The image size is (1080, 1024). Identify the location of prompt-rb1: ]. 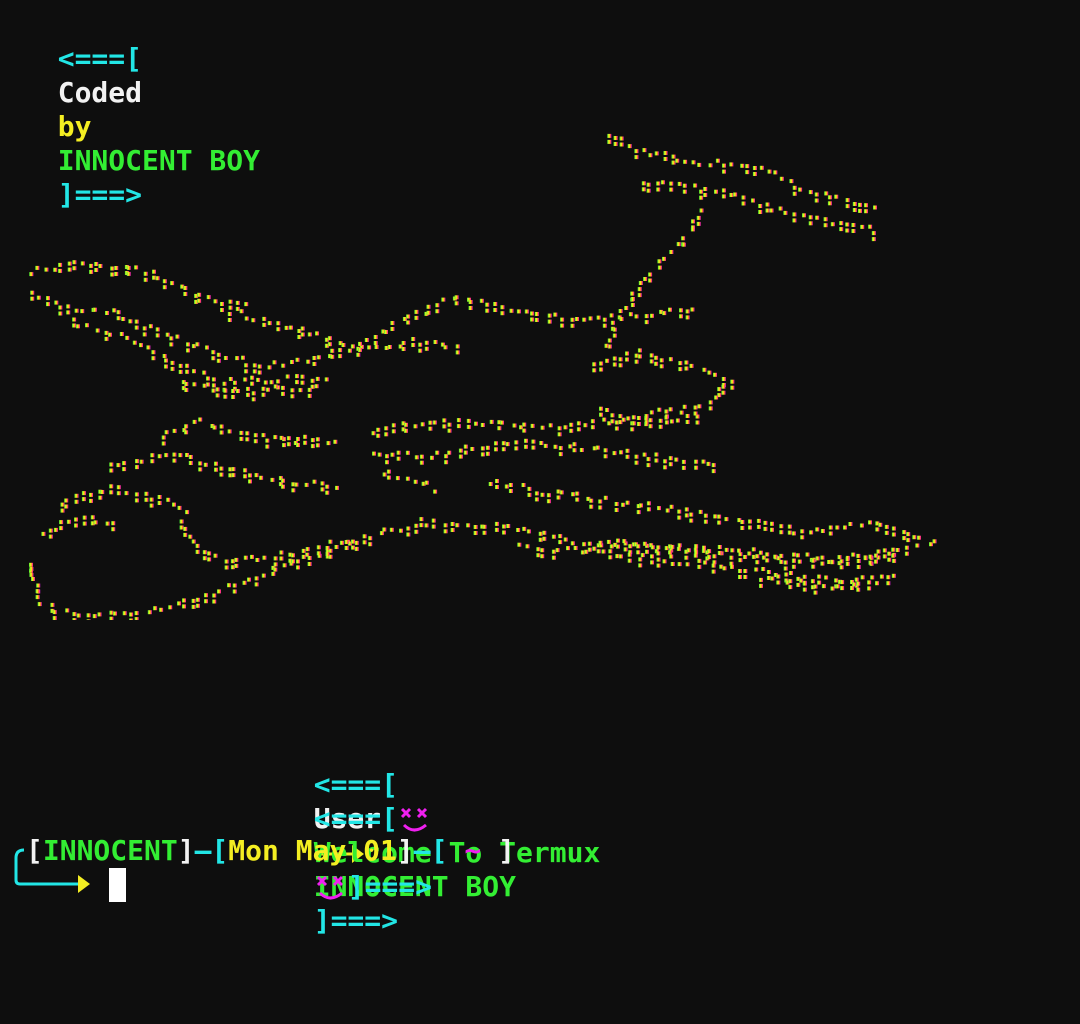
(186, 850).